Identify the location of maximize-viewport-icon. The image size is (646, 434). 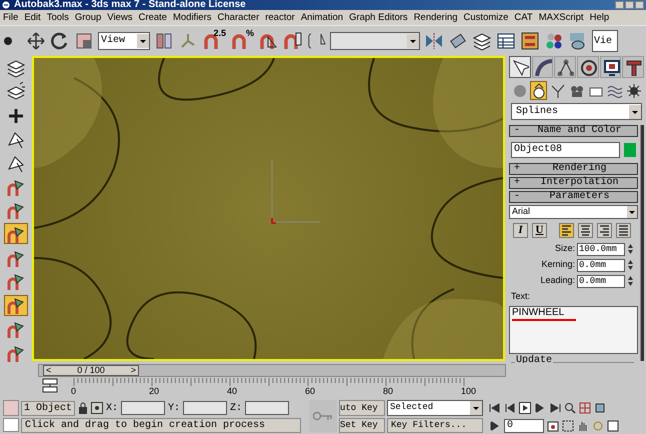
(613, 426).